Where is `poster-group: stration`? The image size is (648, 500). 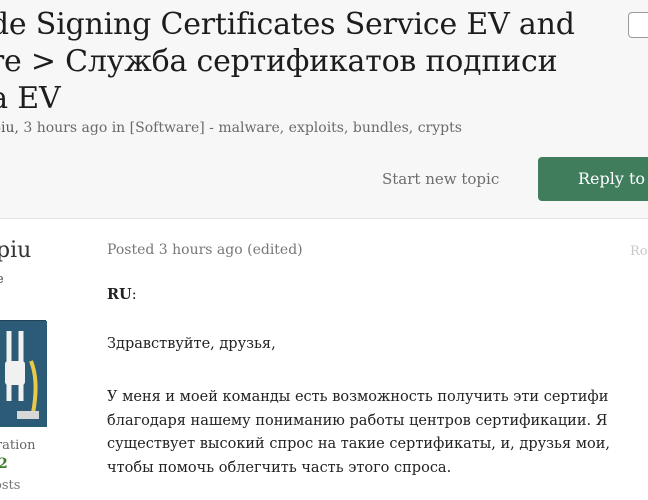
poster-group: stration is located at coordinates (18, 445).